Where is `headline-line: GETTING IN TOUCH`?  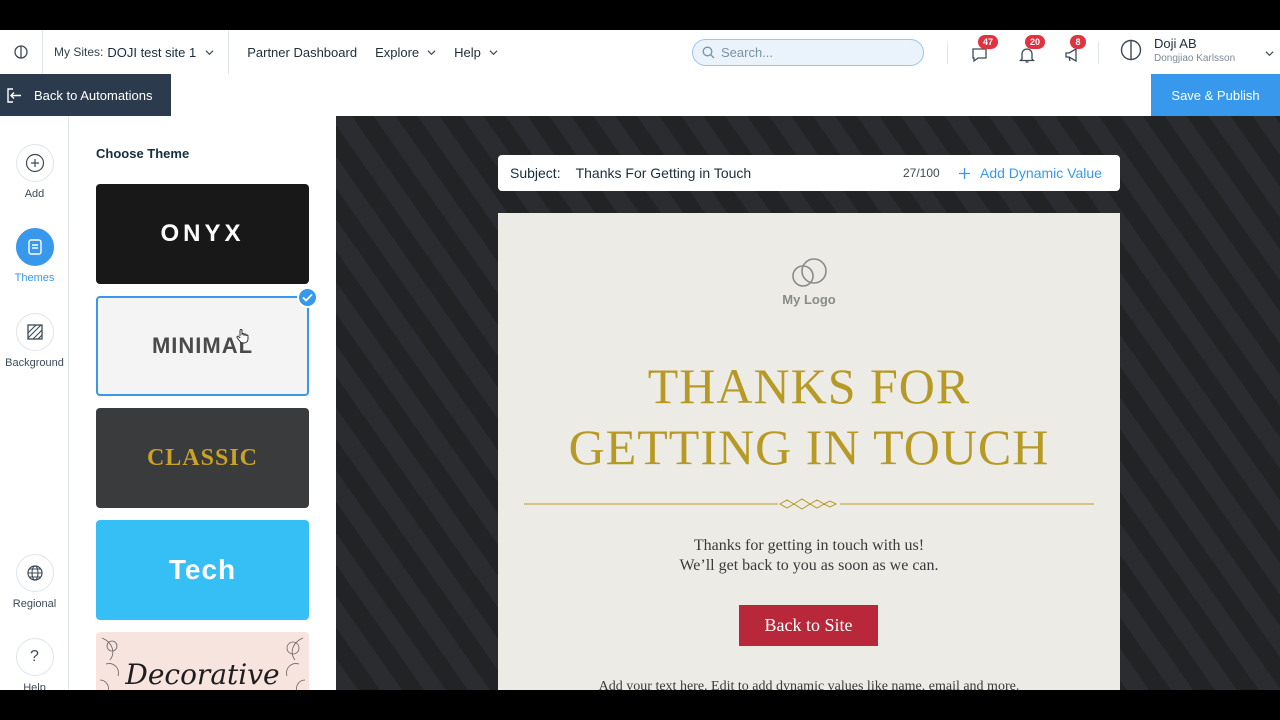 headline-line: GETTING IN TOUCH is located at coordinates (809, 447).